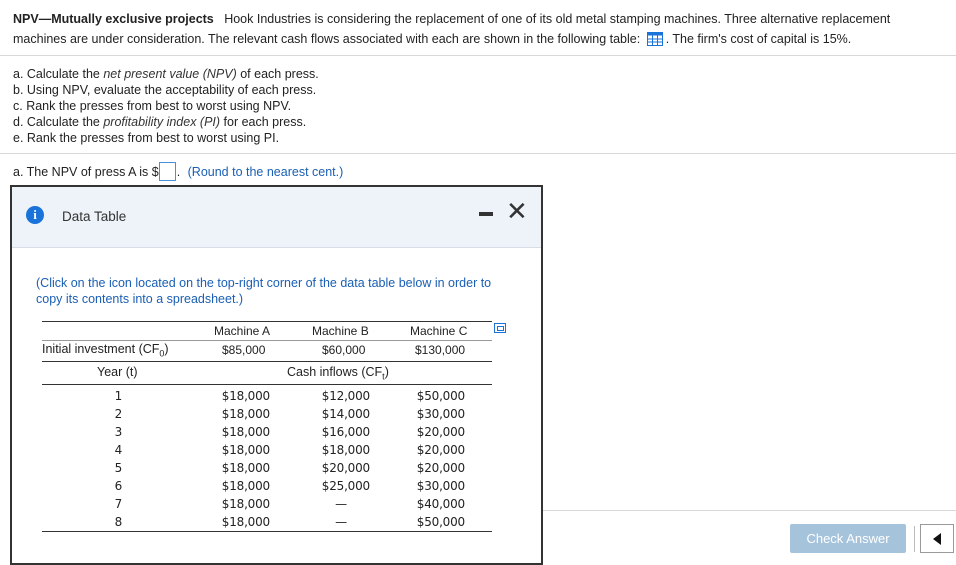 Image resolution: width=956 pixels, height=565 pixels. Describe the element at coordinates (440, 504) in the screenshot. I see `machine-c-cell: $40,000` at that location.